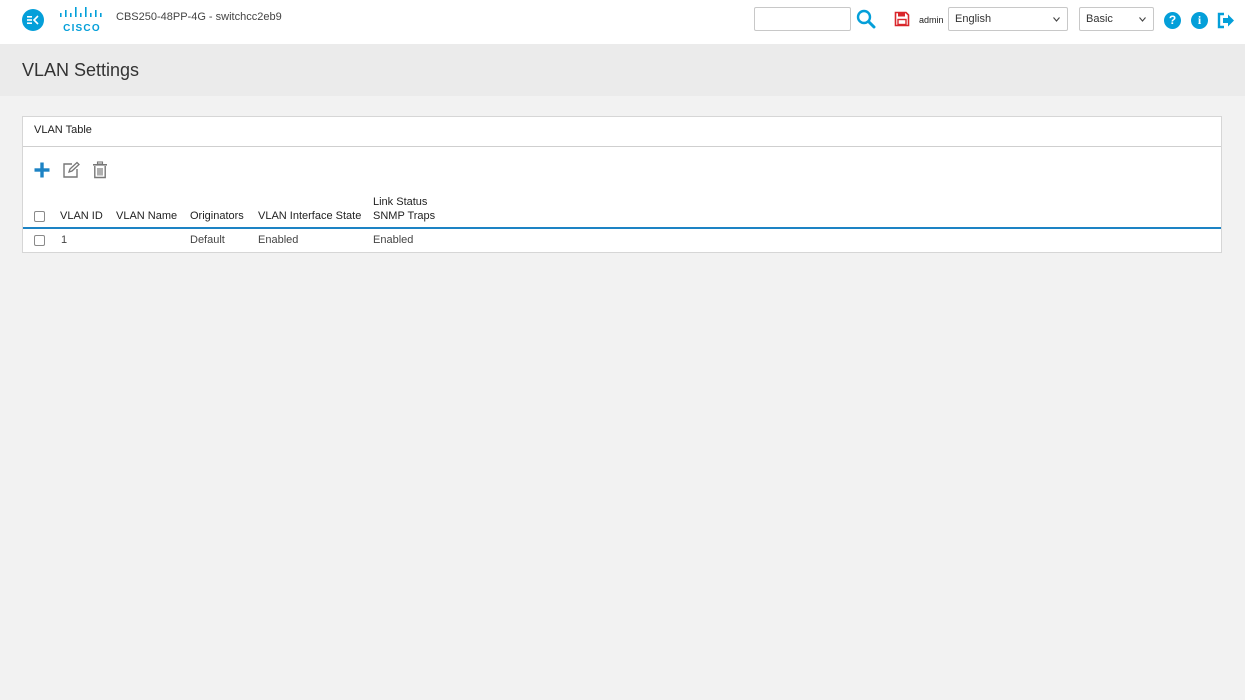 The image size is (1245, 700). What do you see at coordinates (1199, 20) in the screenshot?
I see `info-icon: i` at bounding box center [1199, 20].